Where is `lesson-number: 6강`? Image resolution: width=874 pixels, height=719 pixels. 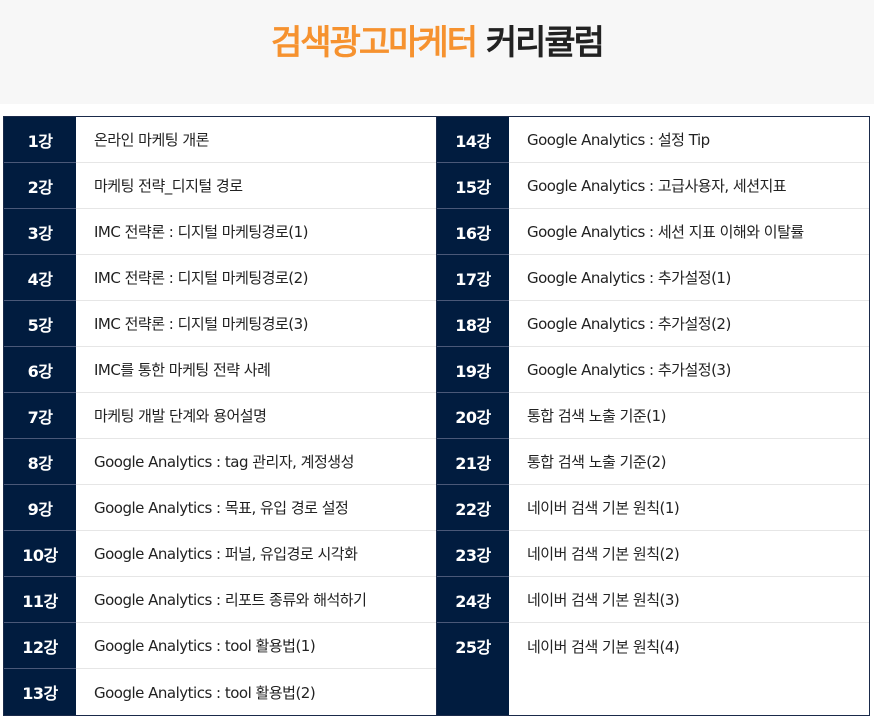
lesson-number: 6강 is located at coordinates (40, 370).